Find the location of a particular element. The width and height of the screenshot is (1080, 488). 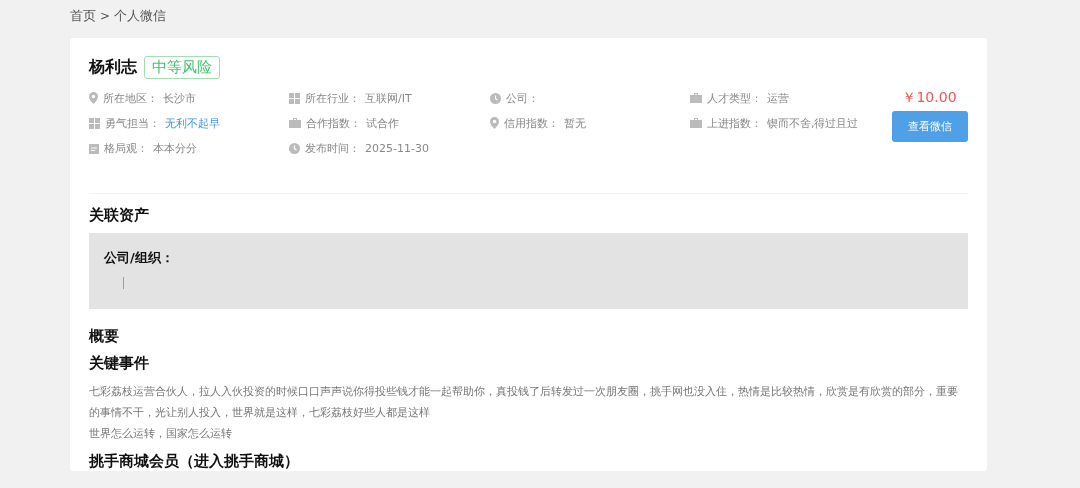

risk-tag: 中等风险 is located at coordinates (182, 67).